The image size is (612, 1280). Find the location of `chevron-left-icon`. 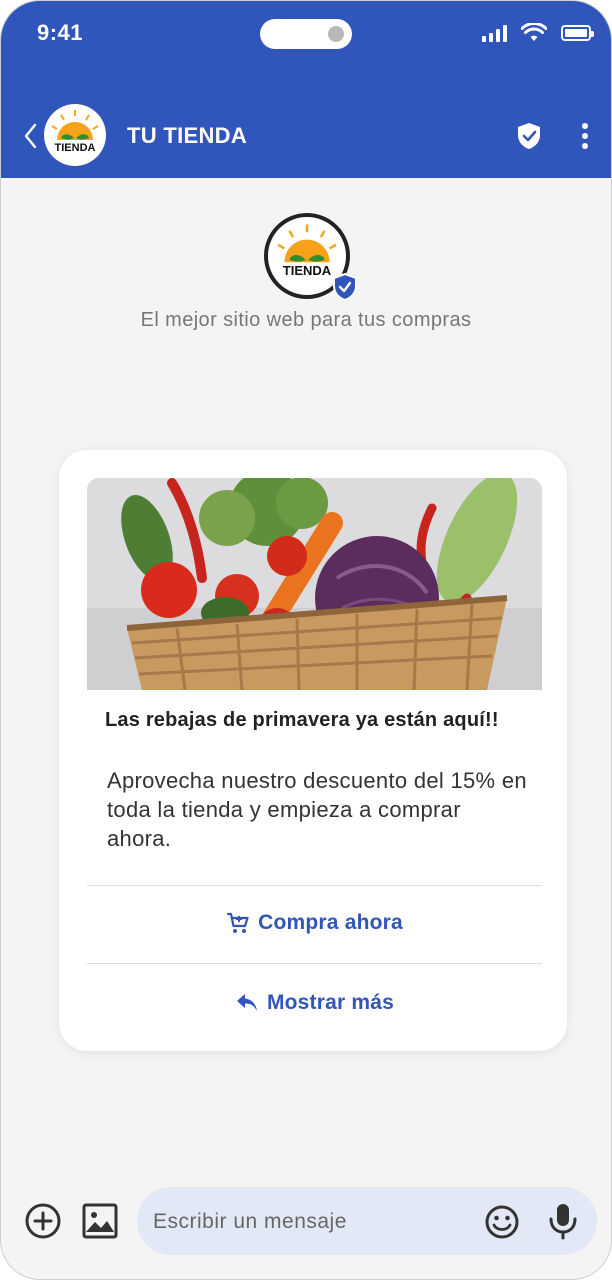

chevron-left-icon is located at coordinates (30, 136).